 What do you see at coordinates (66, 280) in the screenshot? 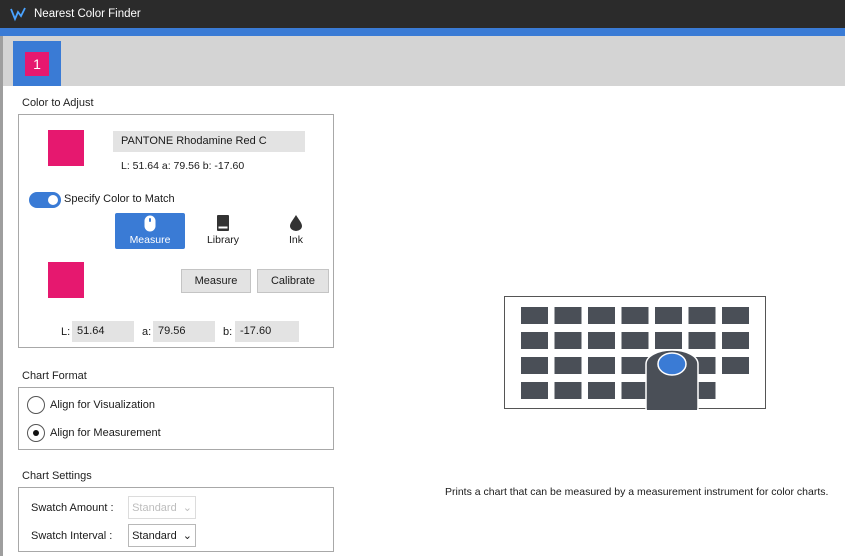
I see `match-color-swatch` at bounding box center [66, 280].